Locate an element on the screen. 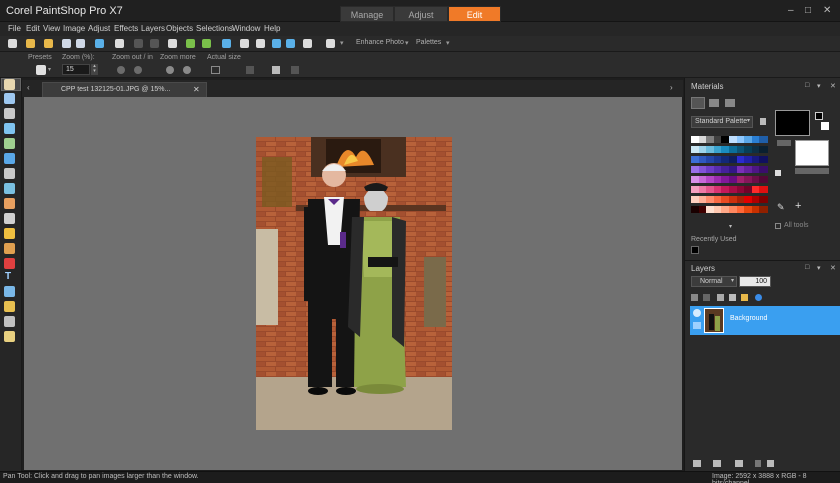  layer-link-icon is located at coordinates (697, 325).